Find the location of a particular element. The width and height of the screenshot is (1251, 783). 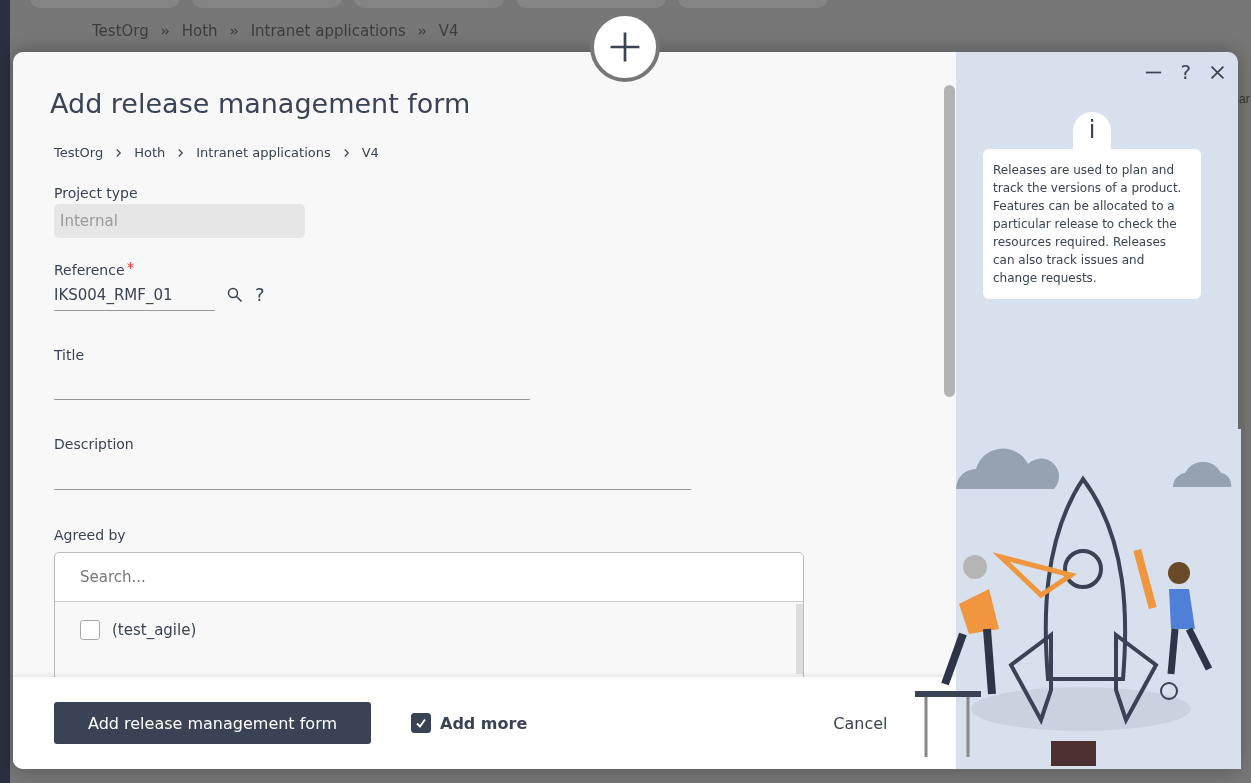

option-label: (test_agile) is located at coordinates (154, 630).